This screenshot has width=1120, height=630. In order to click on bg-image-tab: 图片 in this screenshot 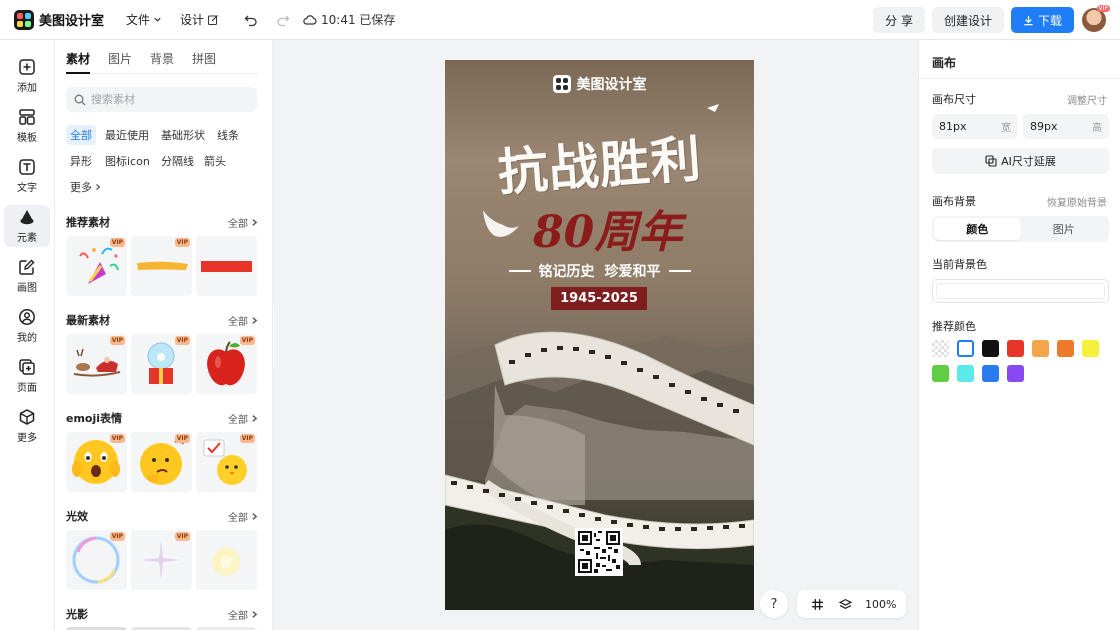, I will do `click(1064, 229)`.